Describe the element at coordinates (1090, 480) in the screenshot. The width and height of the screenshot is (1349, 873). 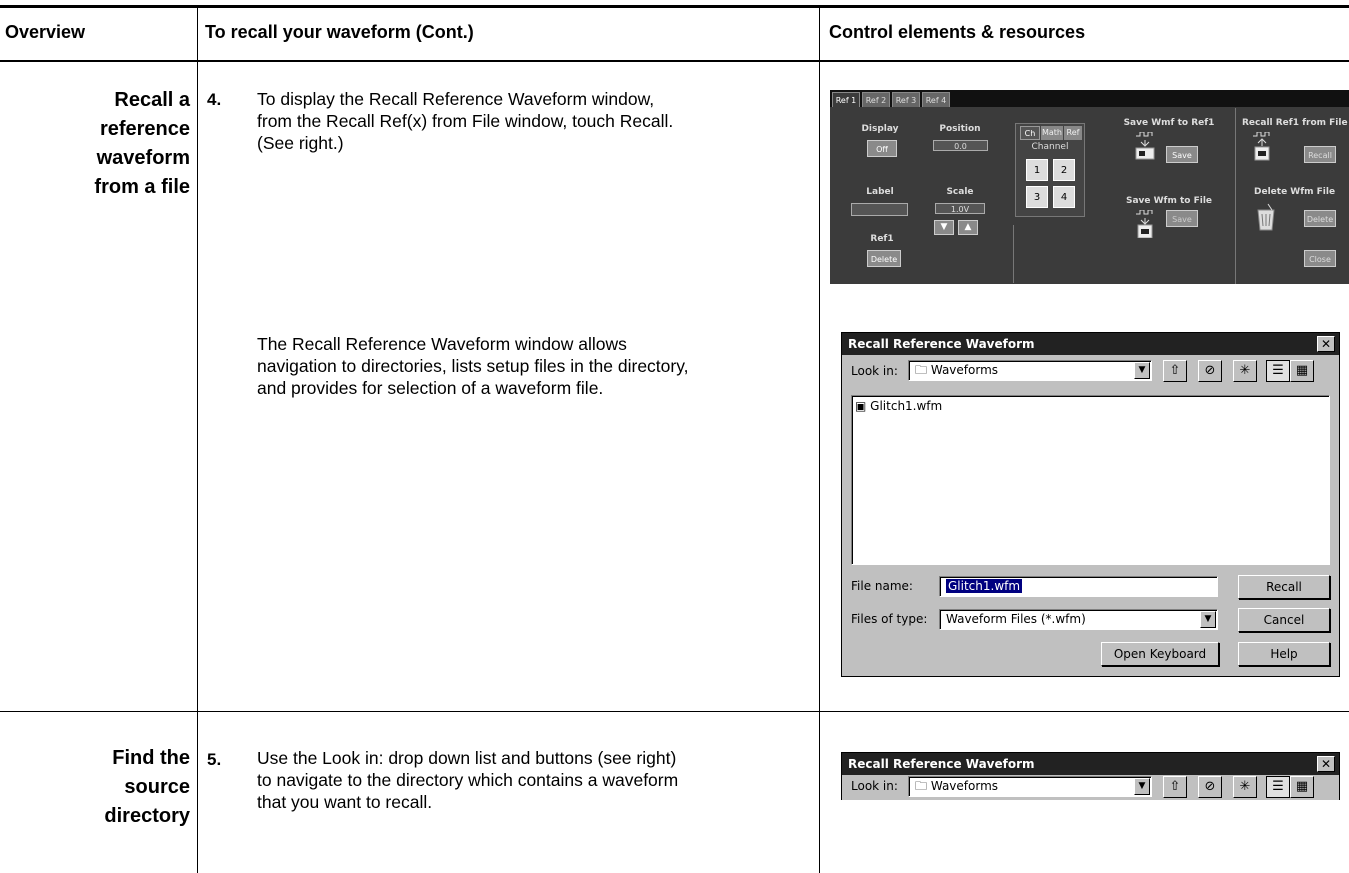
I see `file-list: ▣ Glitch1.wfm` at that location.